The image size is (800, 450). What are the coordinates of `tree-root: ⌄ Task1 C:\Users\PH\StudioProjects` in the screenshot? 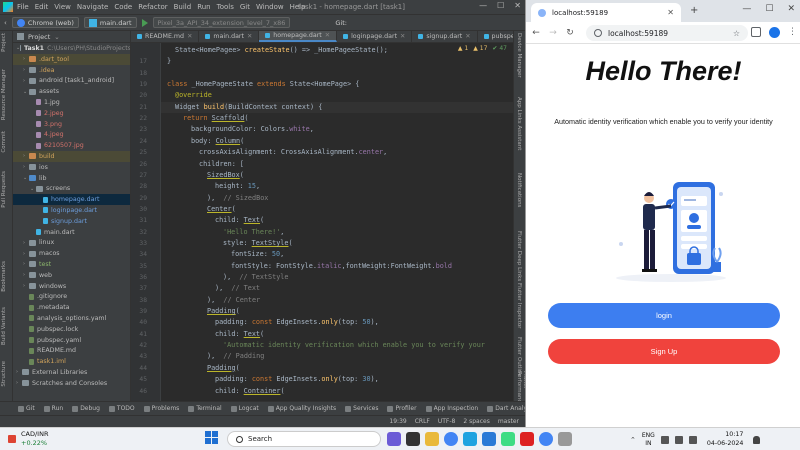 It's located at (71, 48).